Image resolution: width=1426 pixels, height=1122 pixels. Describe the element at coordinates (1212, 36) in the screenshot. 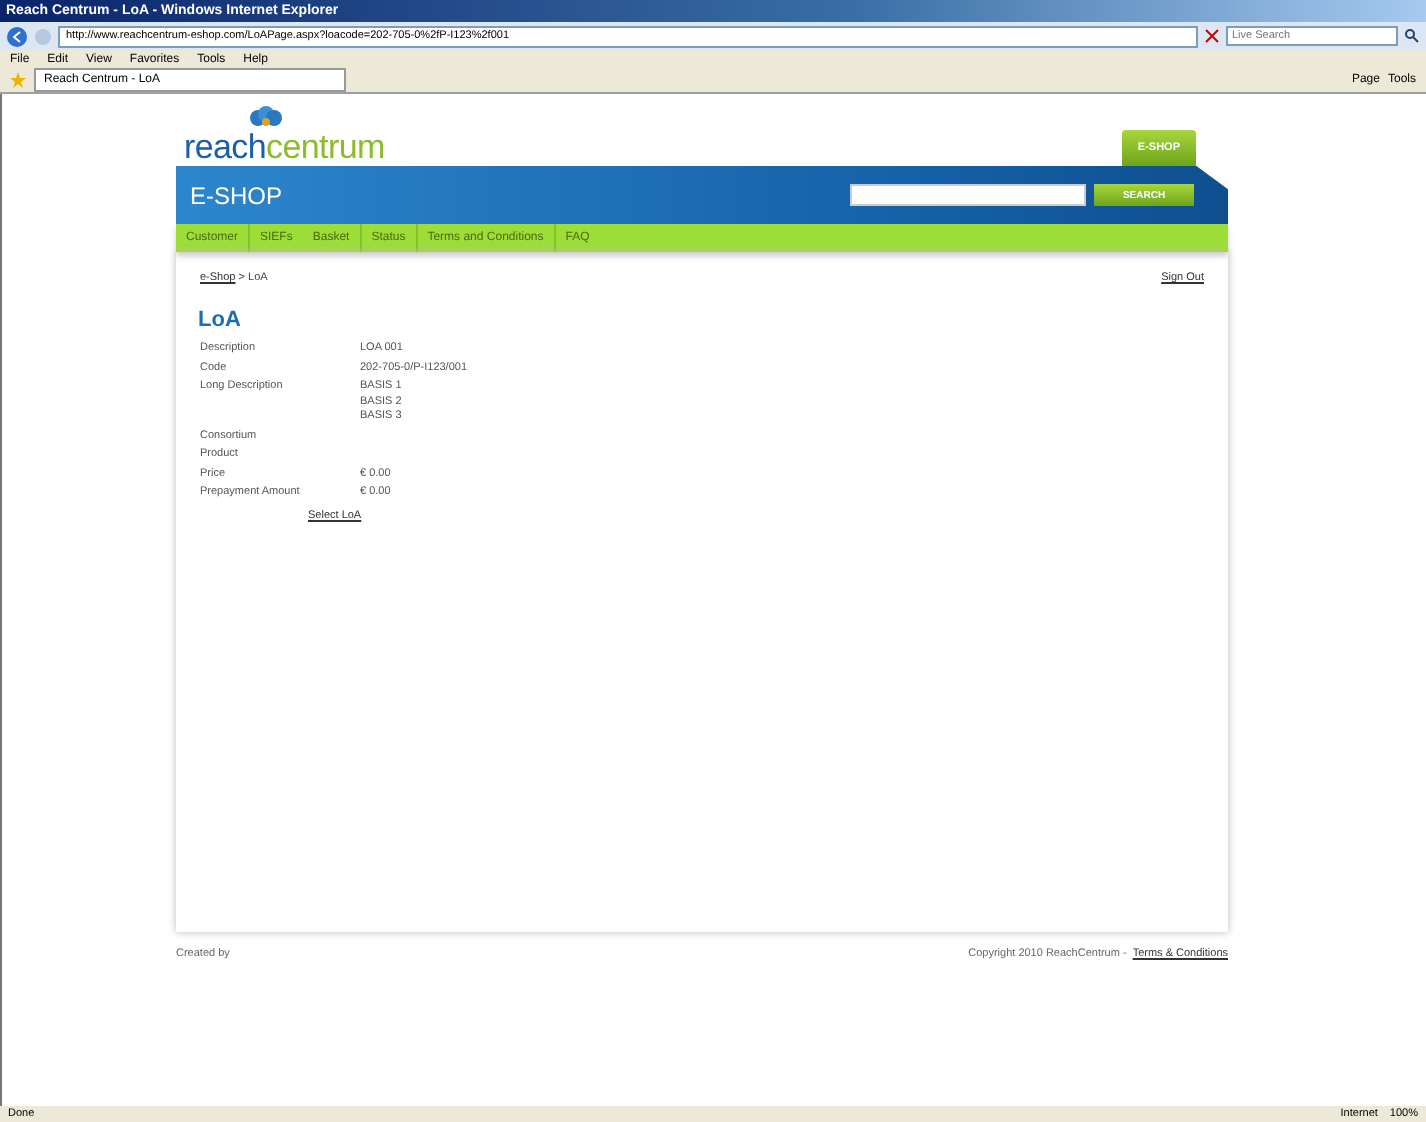

I see `close-icon` at that location.